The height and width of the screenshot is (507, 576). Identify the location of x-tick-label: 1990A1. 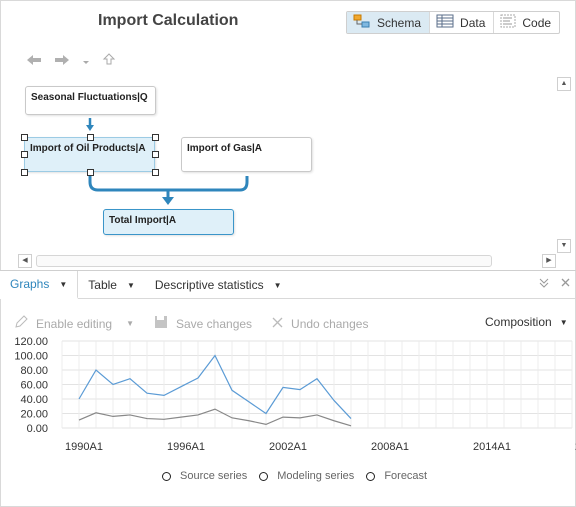
(84, 447).